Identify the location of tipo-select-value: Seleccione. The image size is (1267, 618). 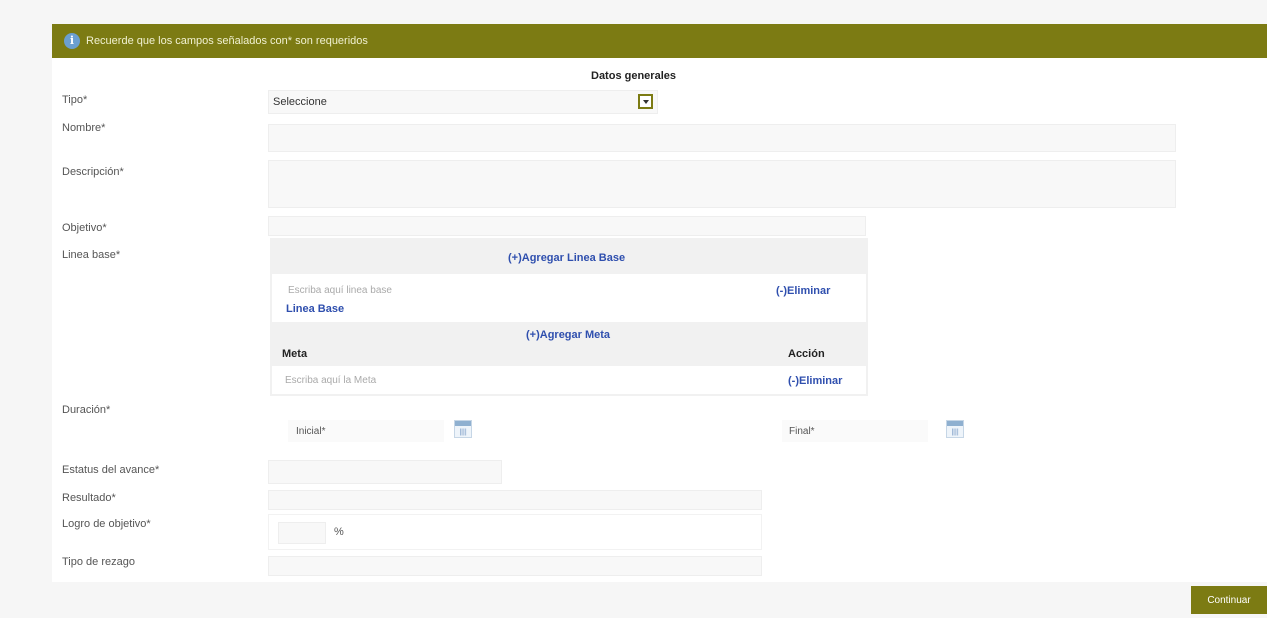
(300, 102).